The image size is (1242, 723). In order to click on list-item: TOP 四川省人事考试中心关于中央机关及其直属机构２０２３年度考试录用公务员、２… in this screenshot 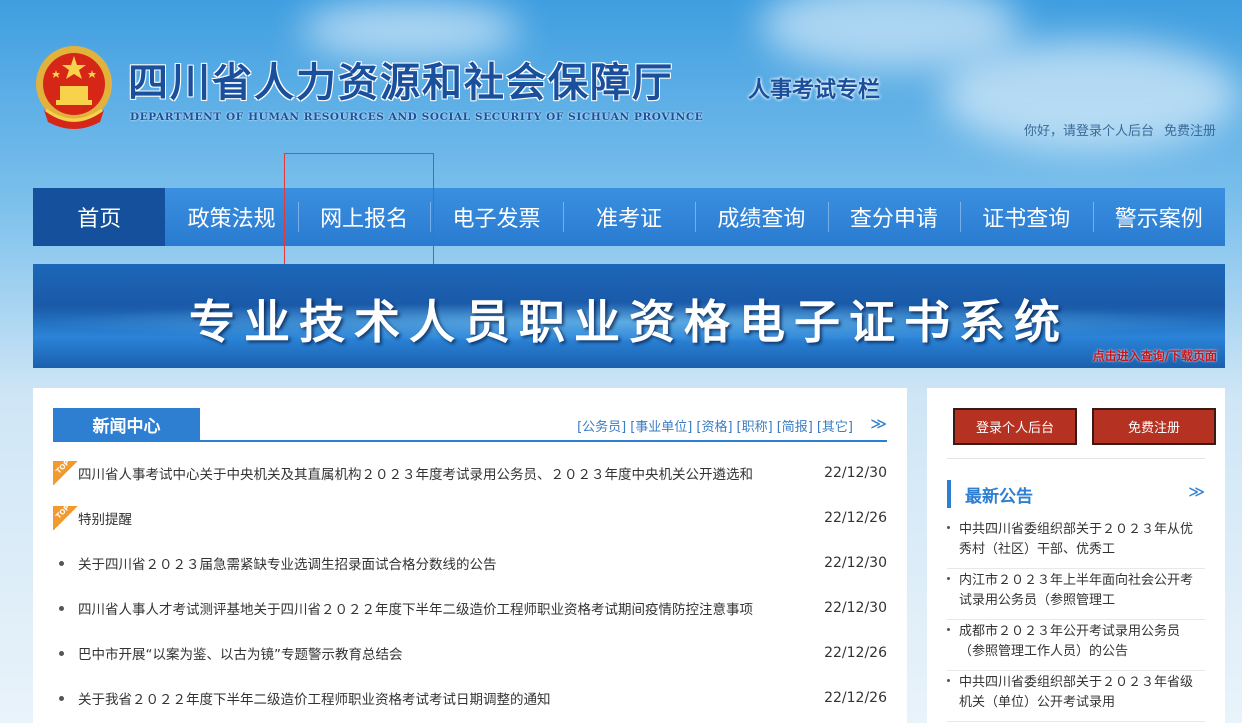, I will do `click(470, 472)`.